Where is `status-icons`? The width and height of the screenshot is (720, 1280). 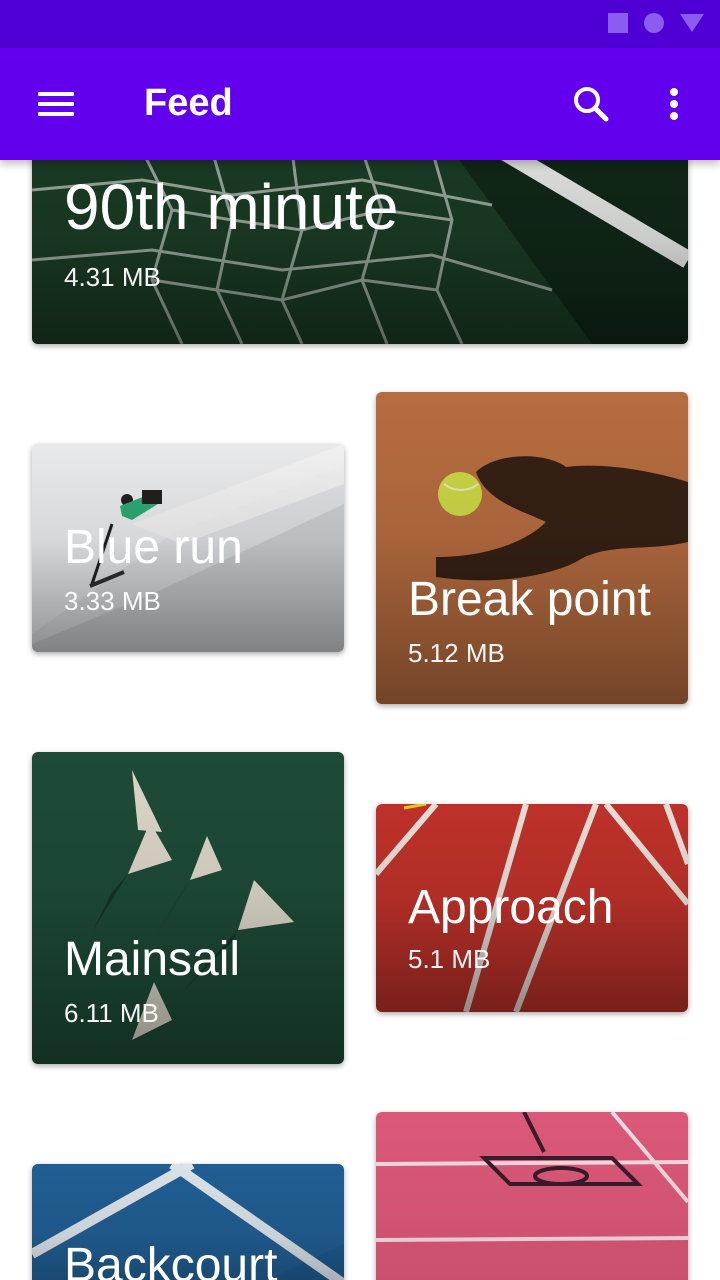 status-icons is located at coordinates (656, 23).